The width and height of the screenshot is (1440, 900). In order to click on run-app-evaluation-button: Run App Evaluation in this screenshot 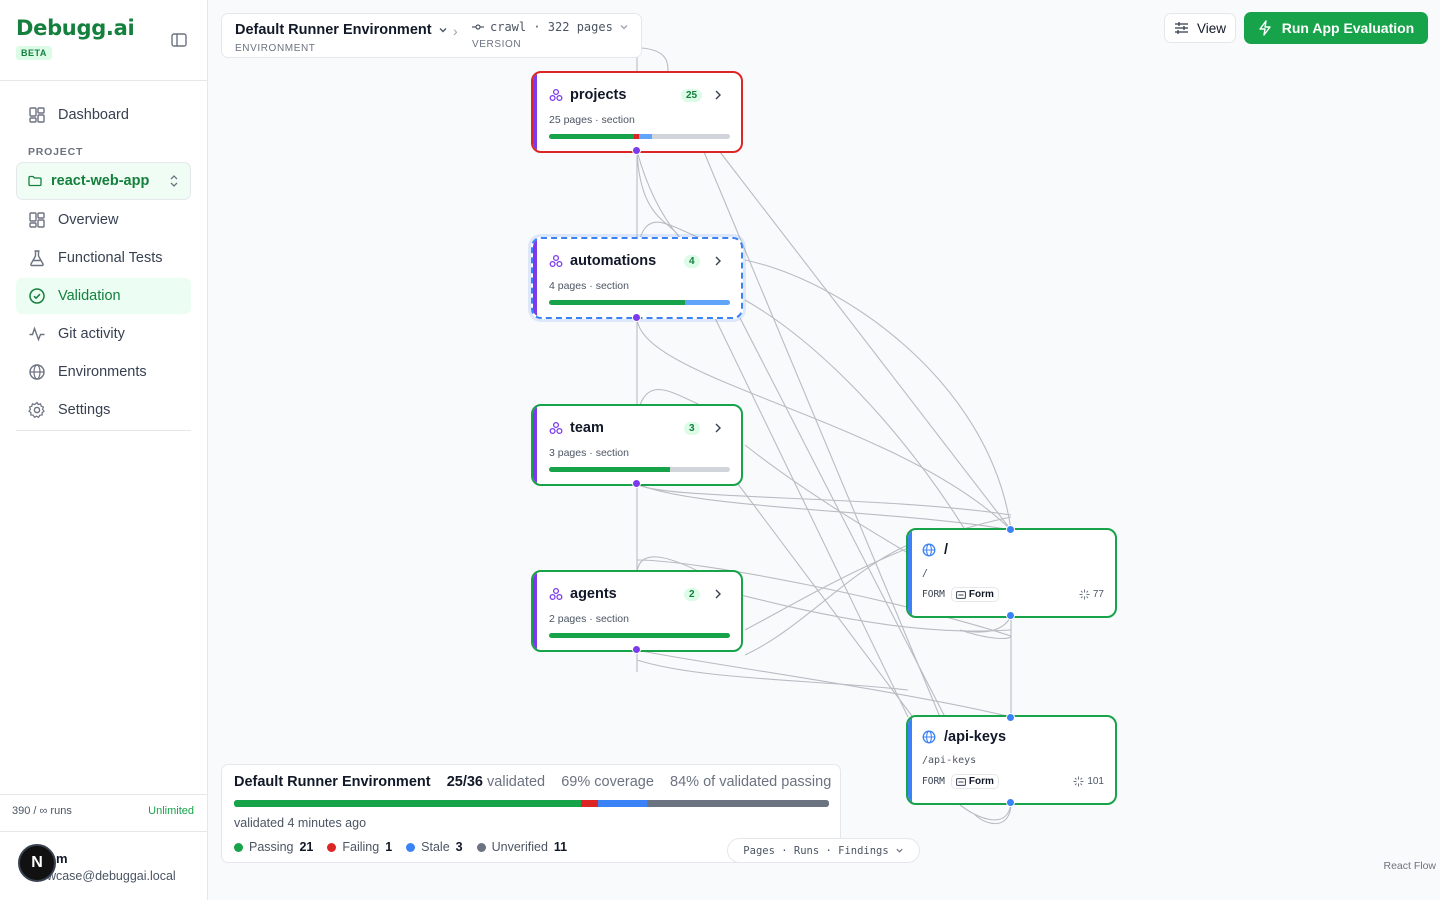, I will do `click(1336, 28)`.